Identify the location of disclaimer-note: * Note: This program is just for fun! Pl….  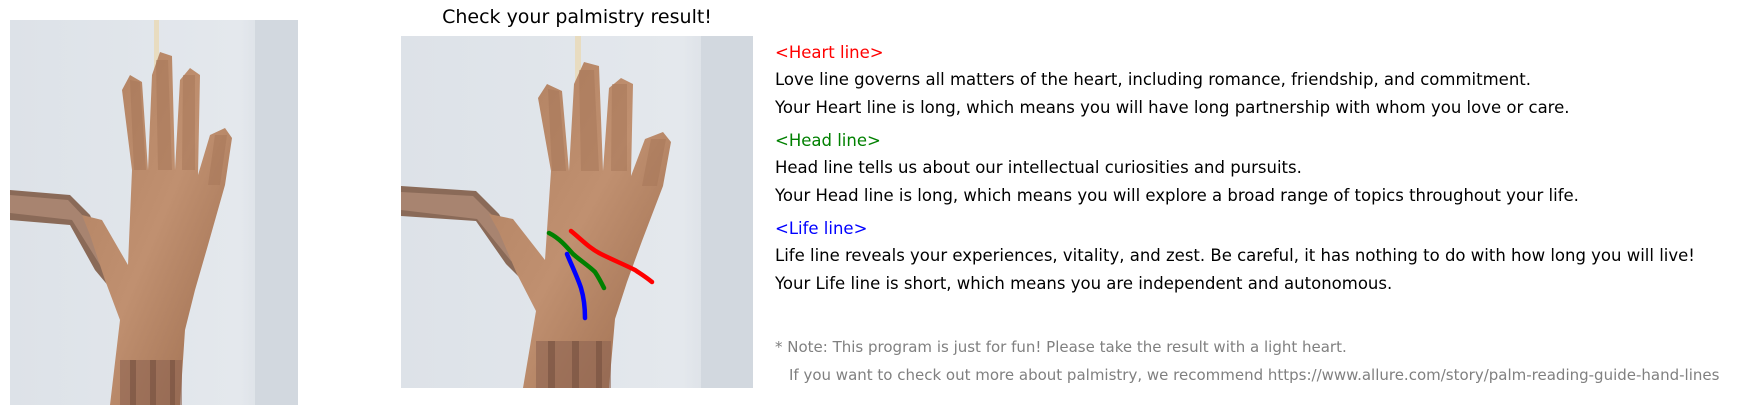
(1061, 347).